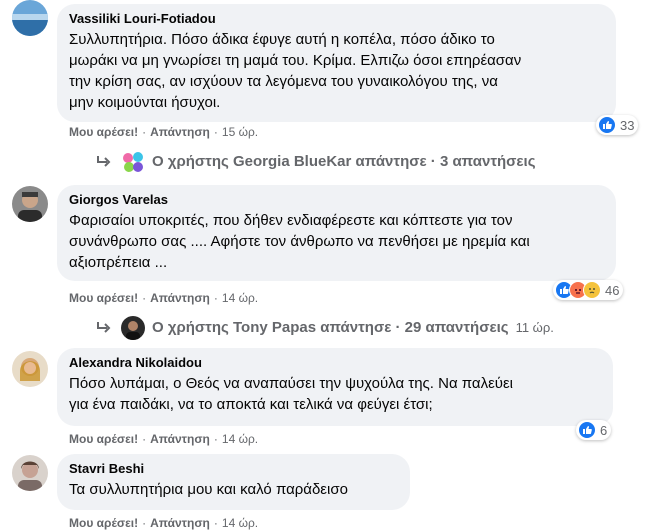 This screenshot has height=532, width=650. Describe the element at coordinates (604, 430) in the screenshot. I see `reaction-count: 6` at that location.